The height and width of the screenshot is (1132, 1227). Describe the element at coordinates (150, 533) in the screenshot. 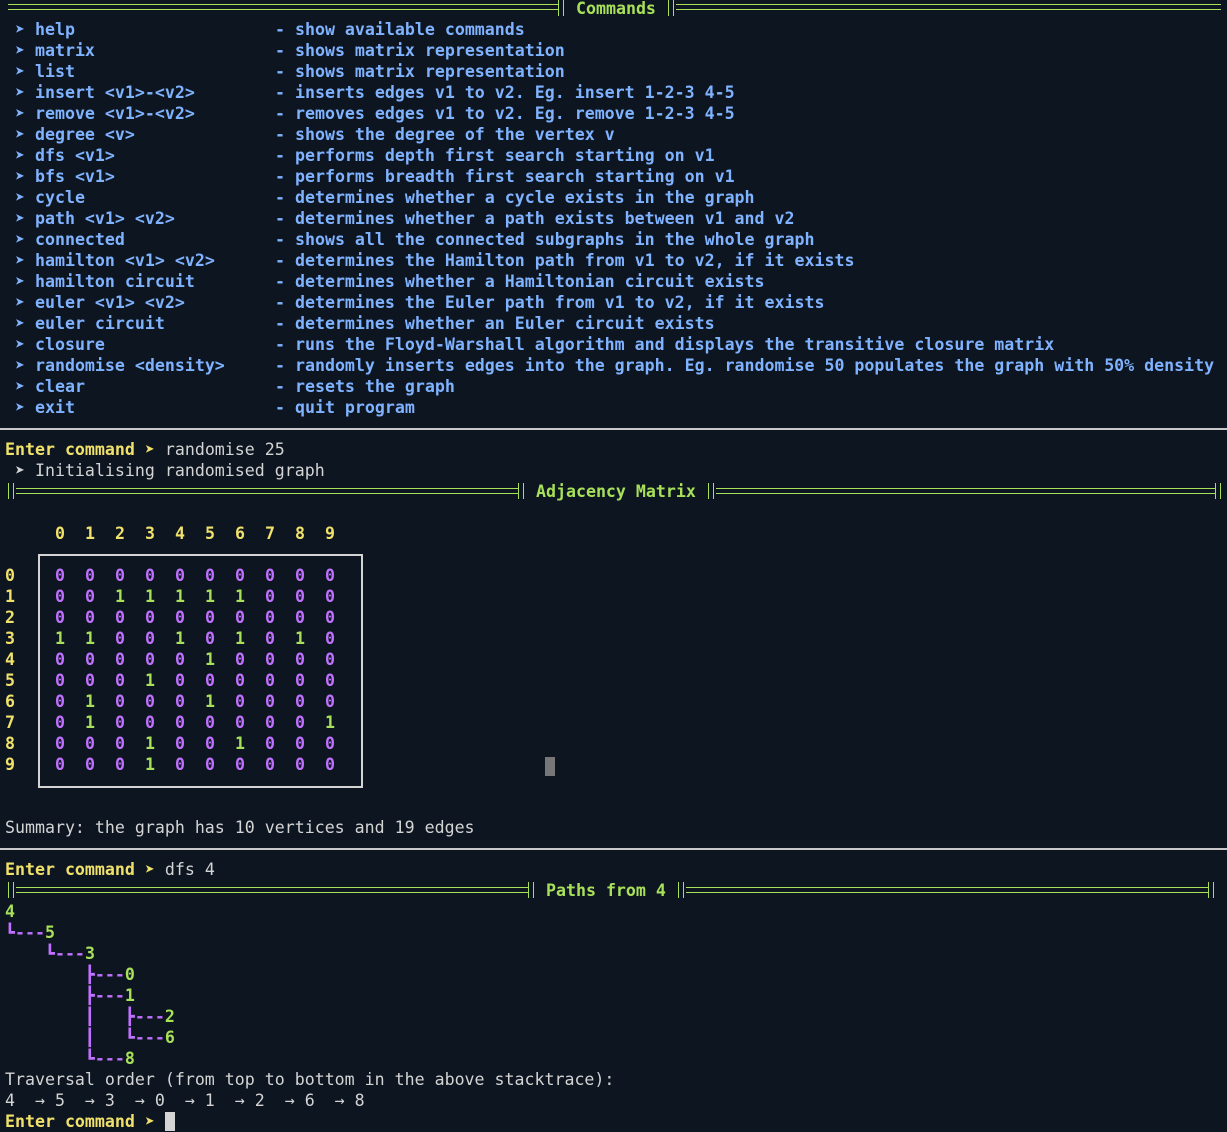

I see `matrix-column-label: 3` at that location.